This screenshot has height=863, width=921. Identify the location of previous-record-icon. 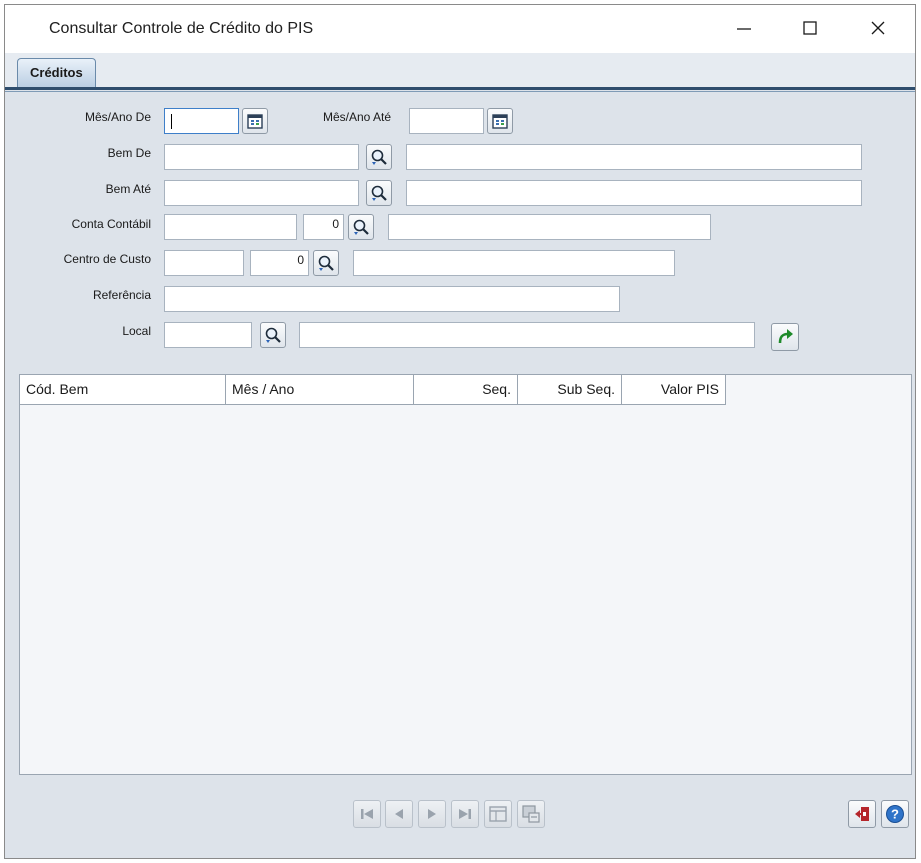
(399, 814).